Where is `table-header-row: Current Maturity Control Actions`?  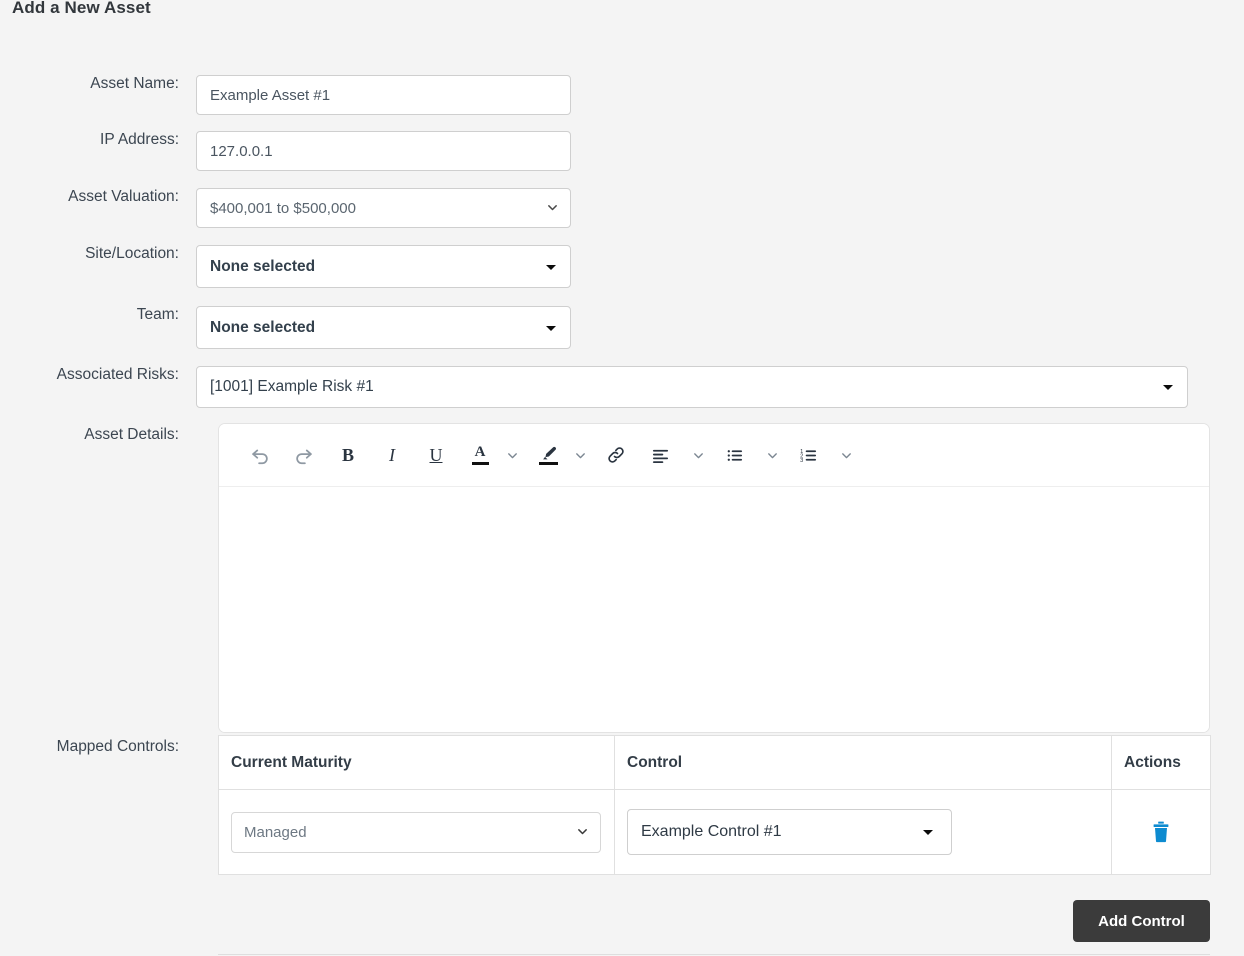
table-header-row: Current Maturity Control Actions is located at coordinates (714, 762).